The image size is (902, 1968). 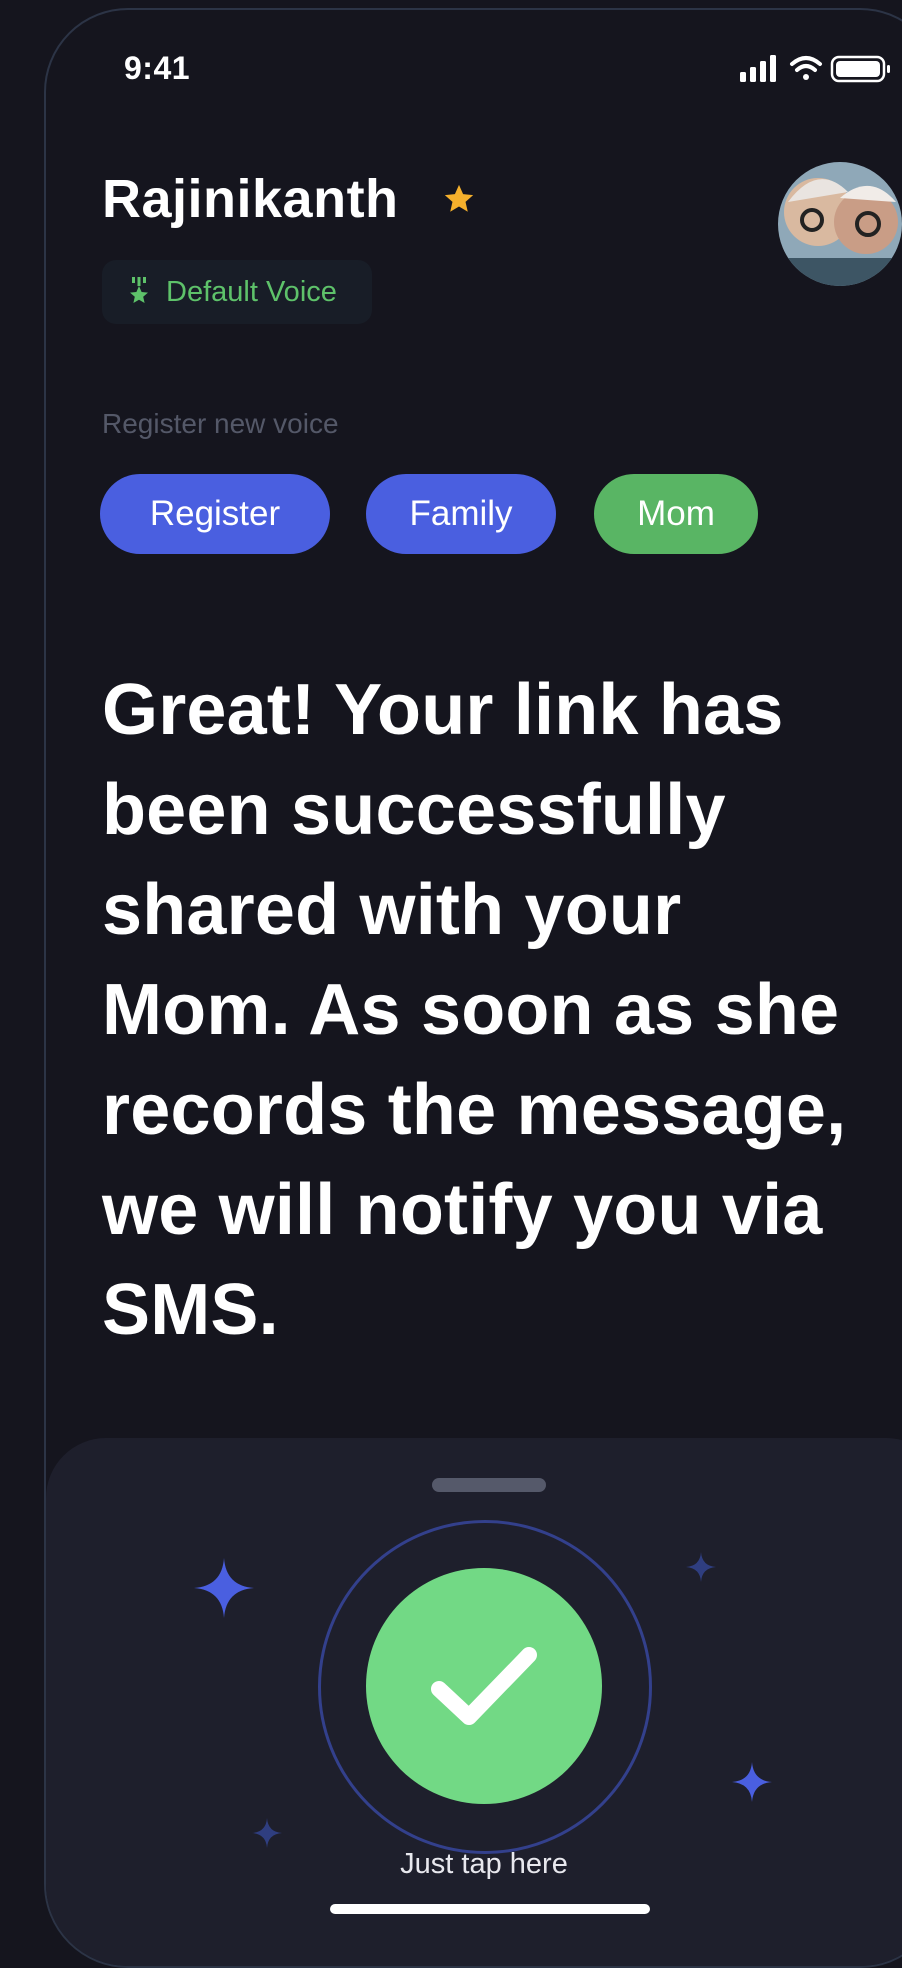 I want to click on home-indicator, so click(x=490, y=1909).